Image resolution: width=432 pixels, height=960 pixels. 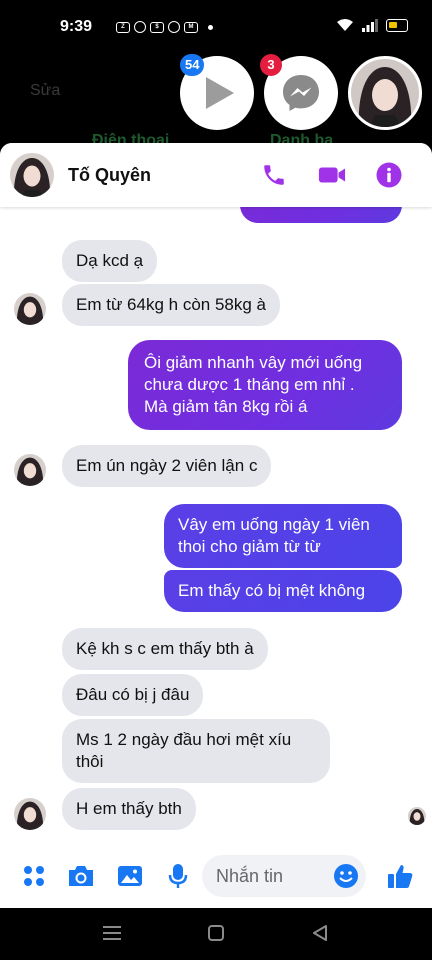 I want to click on message-bubble-in: Em ún ngày 2 viên lận c, so click(x=167, y=466).